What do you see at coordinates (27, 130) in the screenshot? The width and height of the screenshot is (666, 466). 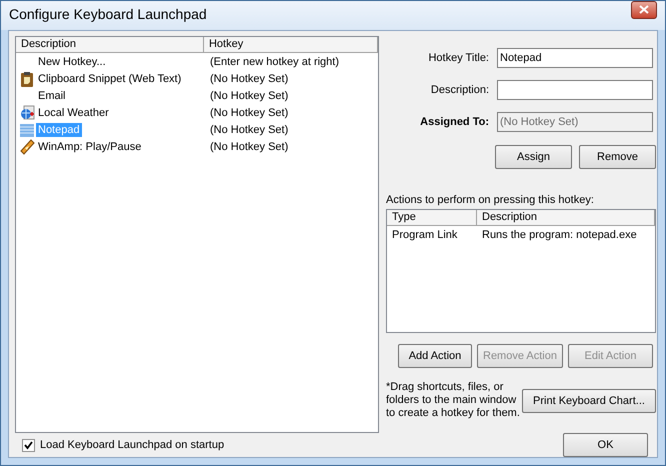 I see `notepad-icon` at bounding box center [27, 130].